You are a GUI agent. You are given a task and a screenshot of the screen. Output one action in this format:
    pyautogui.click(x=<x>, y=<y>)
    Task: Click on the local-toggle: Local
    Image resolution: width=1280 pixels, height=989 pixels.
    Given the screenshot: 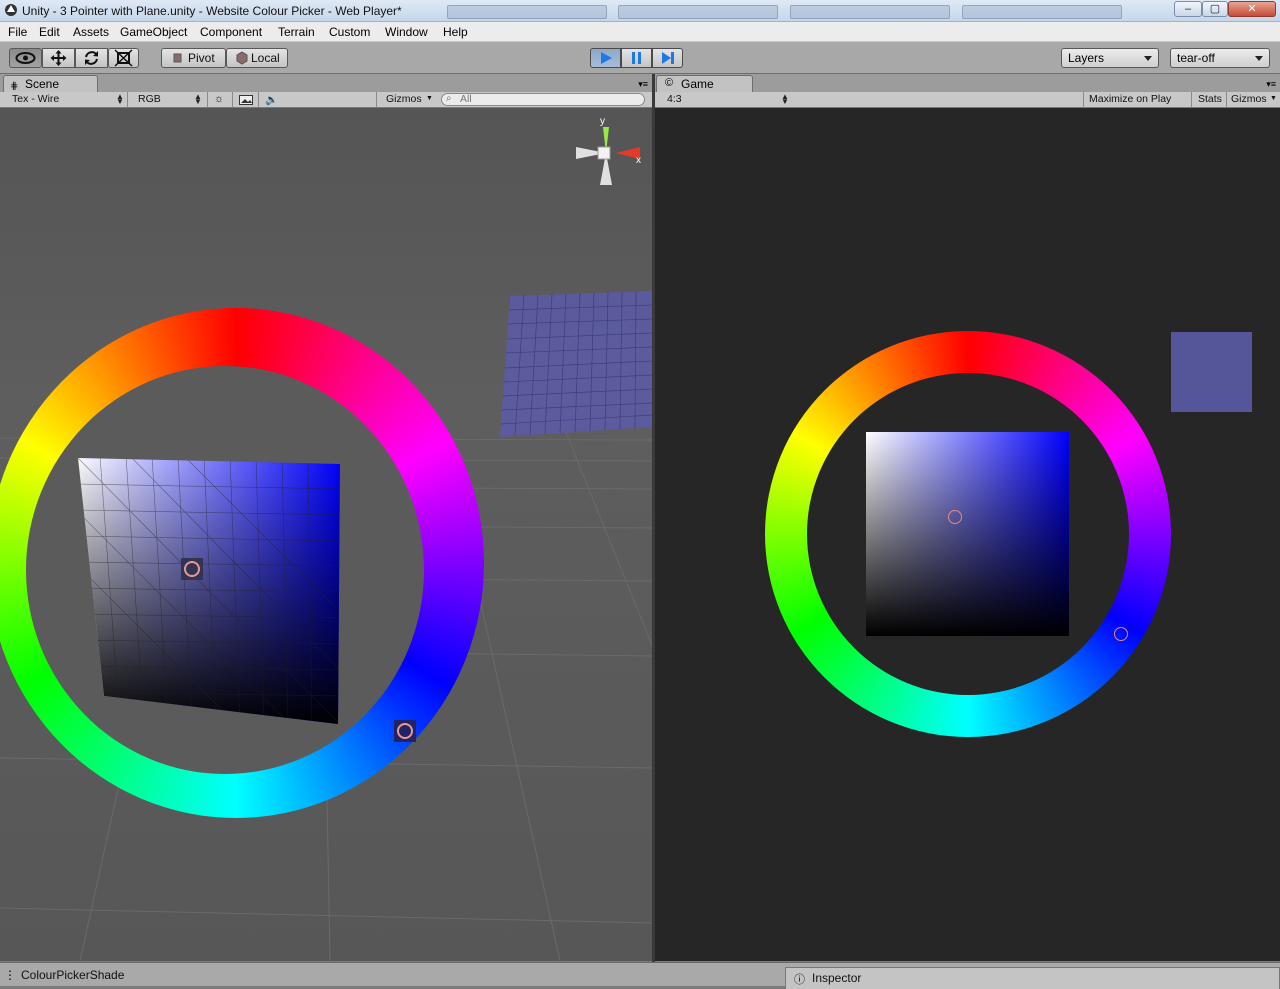 What is the action you would take?
    pyautogui.click(x=257, y=58)
    